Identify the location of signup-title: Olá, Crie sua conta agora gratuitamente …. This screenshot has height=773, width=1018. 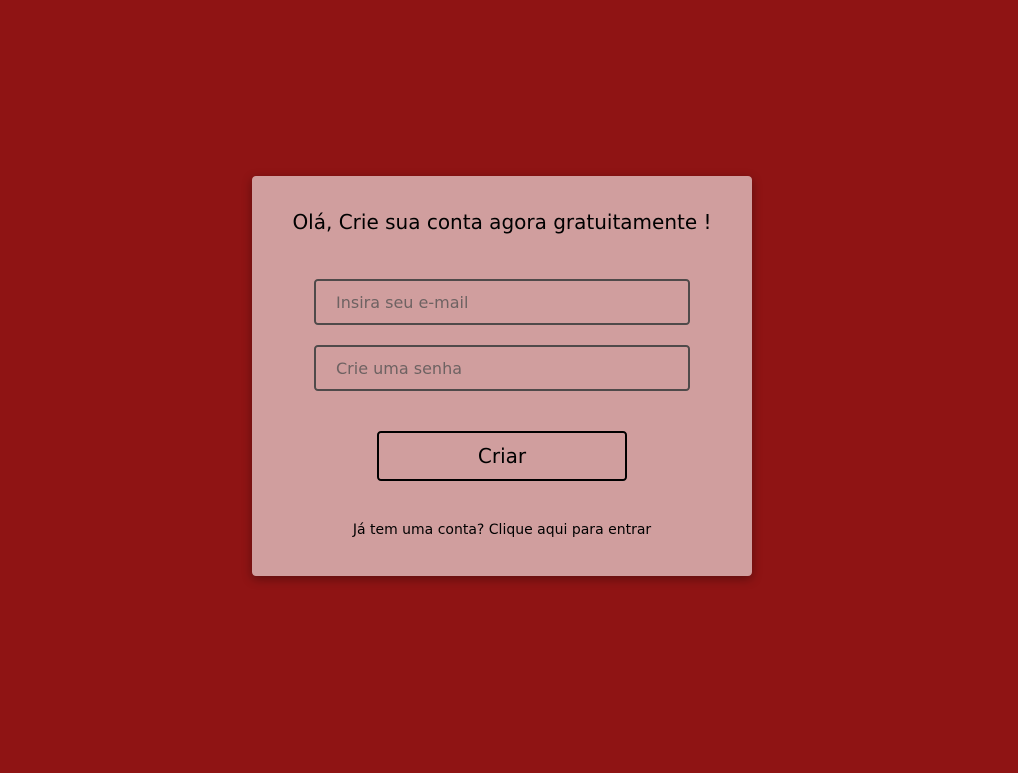
(502, 222).